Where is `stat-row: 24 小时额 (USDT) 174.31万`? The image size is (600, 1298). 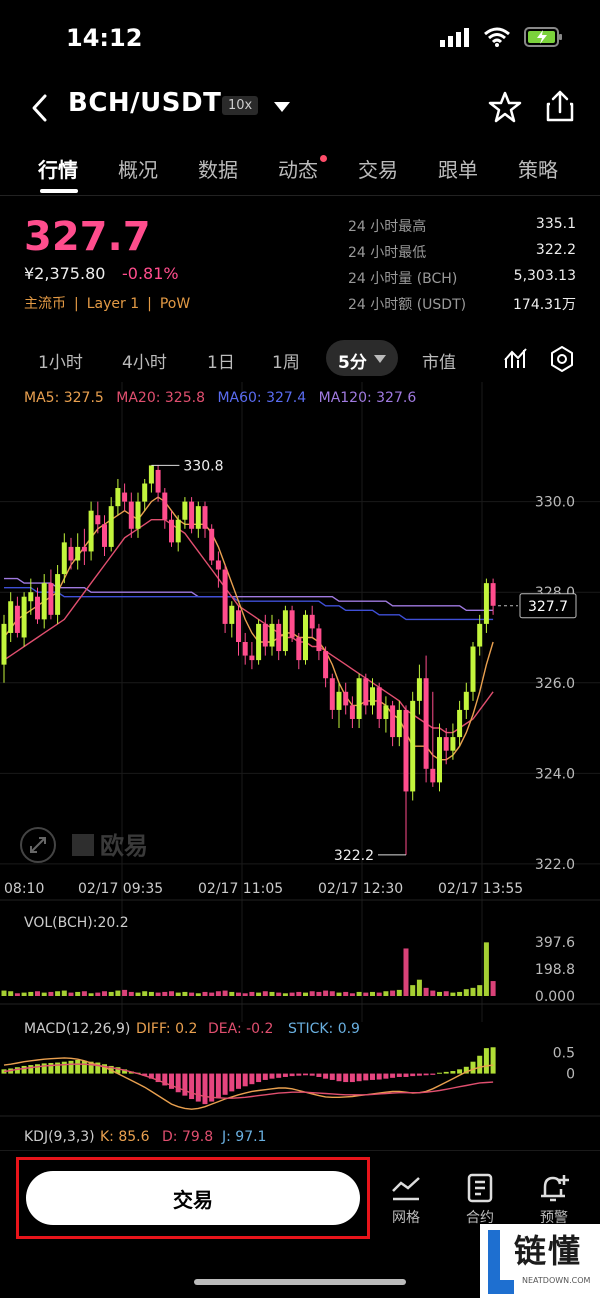
stat-row: 24 小时额 (USDT) 174.31万 is located at coordinates (462, 307).